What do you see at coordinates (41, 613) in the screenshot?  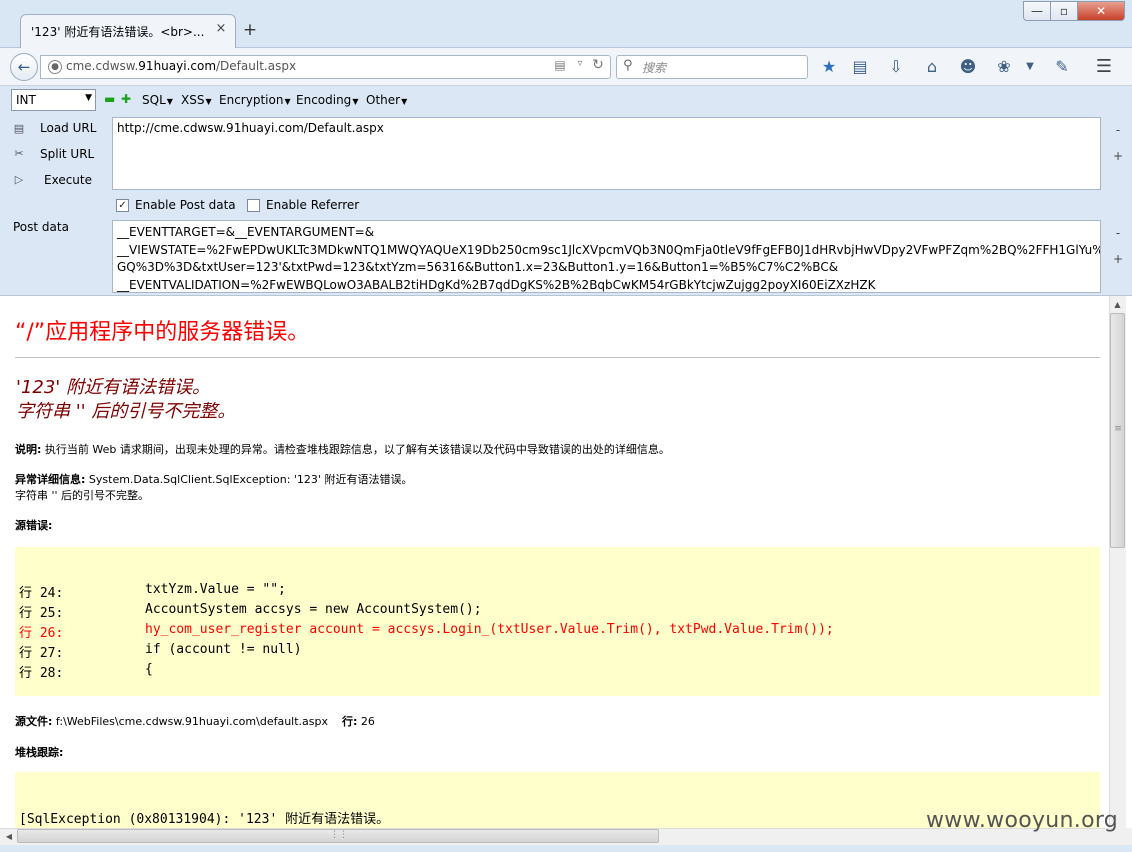 I see `code-line-number: 行 25:` at bounding box center [41, 613].